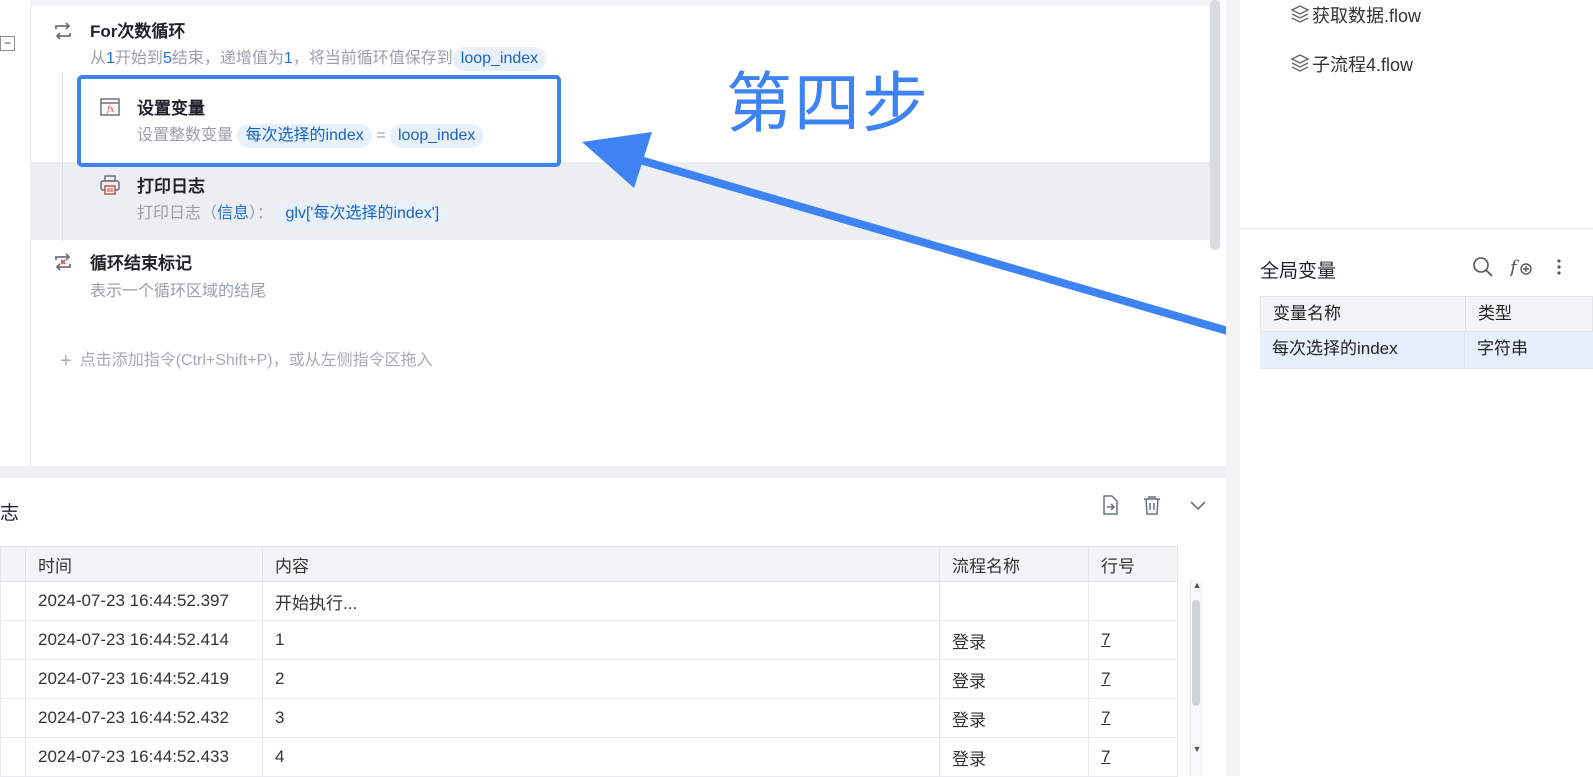 The height and width of the screenshot is (777, 1593). I want to click on variable-name: 每次选择的index, so click(1362, 350).